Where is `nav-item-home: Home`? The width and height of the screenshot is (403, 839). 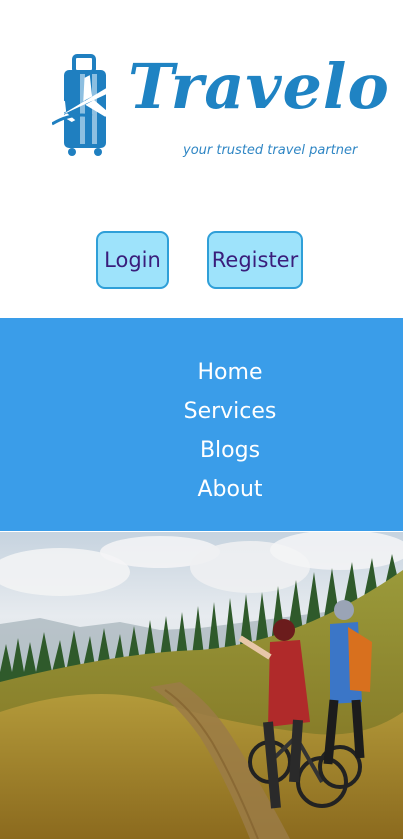
nav-item-home: Home is located at coordinates (230, 372).